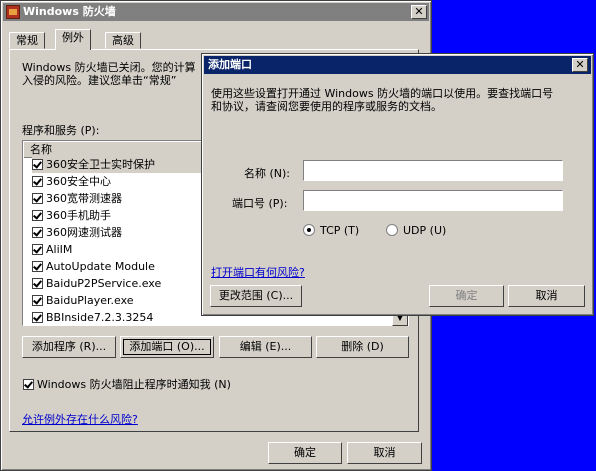  Describe the element at coordinates (77, 198) in the screenshot. I see `list-item: 360宽带测速器` at that location.